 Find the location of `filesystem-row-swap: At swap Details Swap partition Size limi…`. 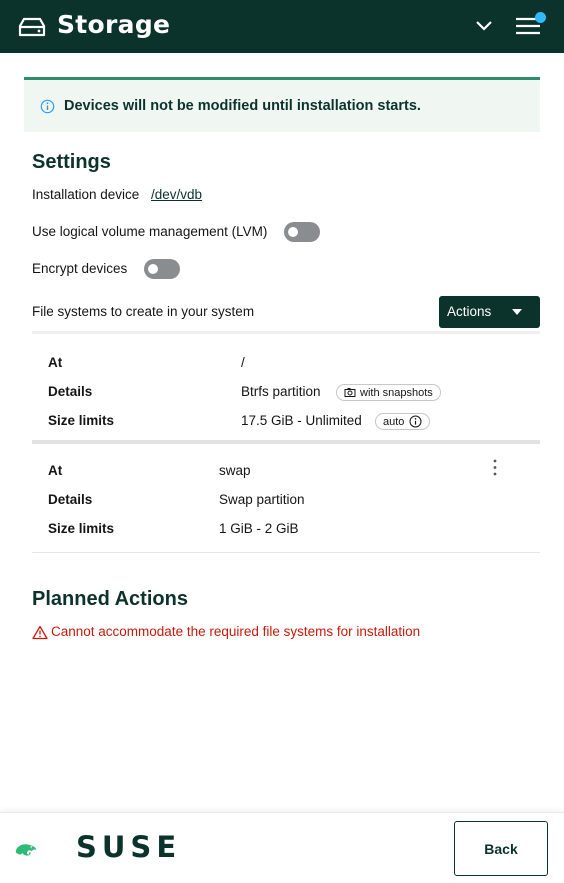

filesystem-row-swap: At swap Details Swap partition Size limi… is located at coordinates (286, 500).